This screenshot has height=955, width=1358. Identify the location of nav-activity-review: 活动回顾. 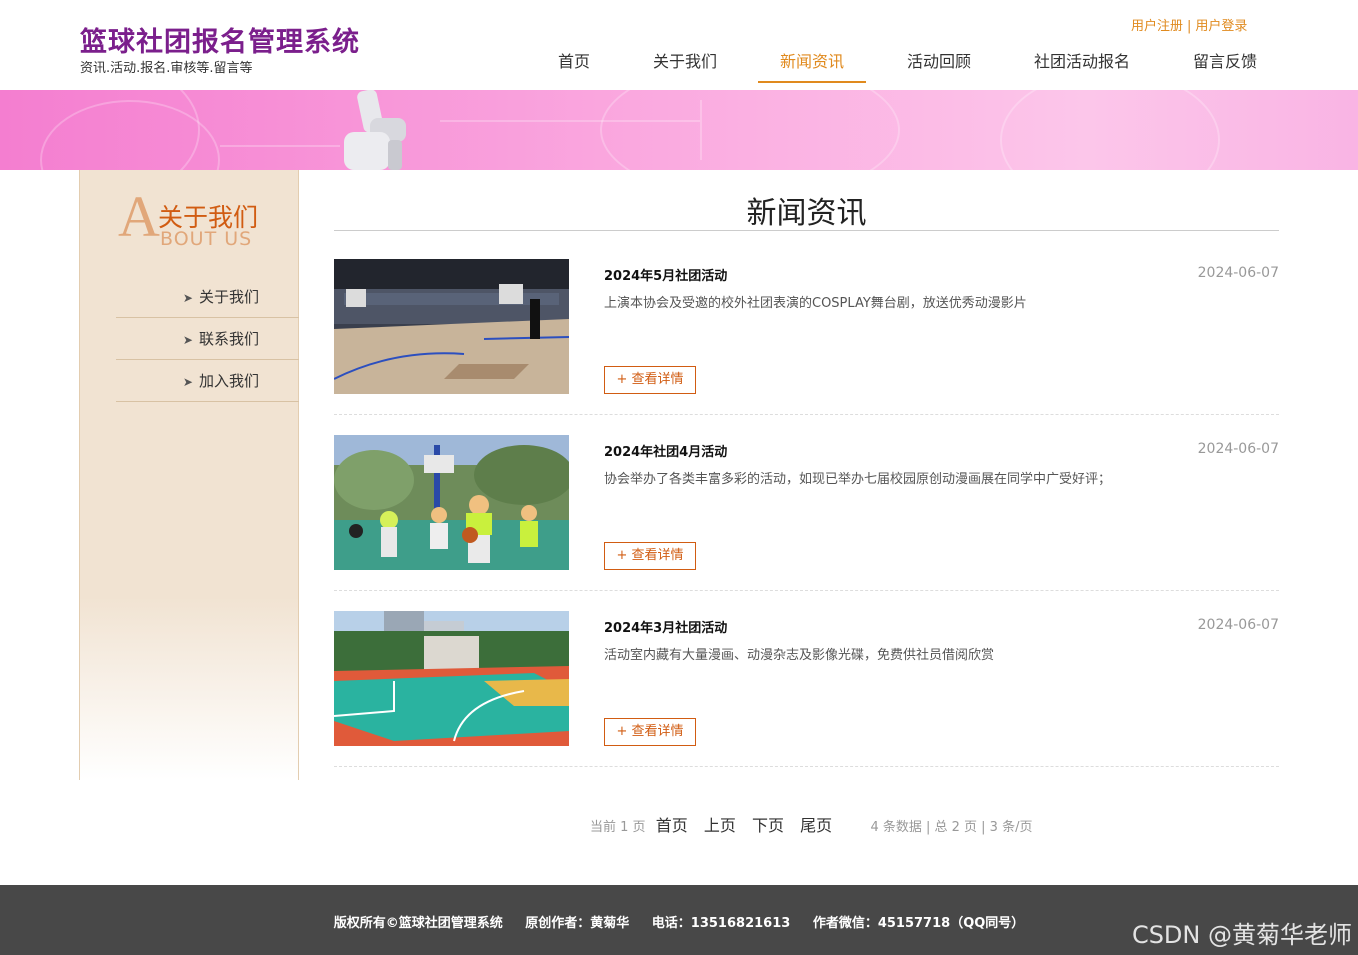
(939, 61).